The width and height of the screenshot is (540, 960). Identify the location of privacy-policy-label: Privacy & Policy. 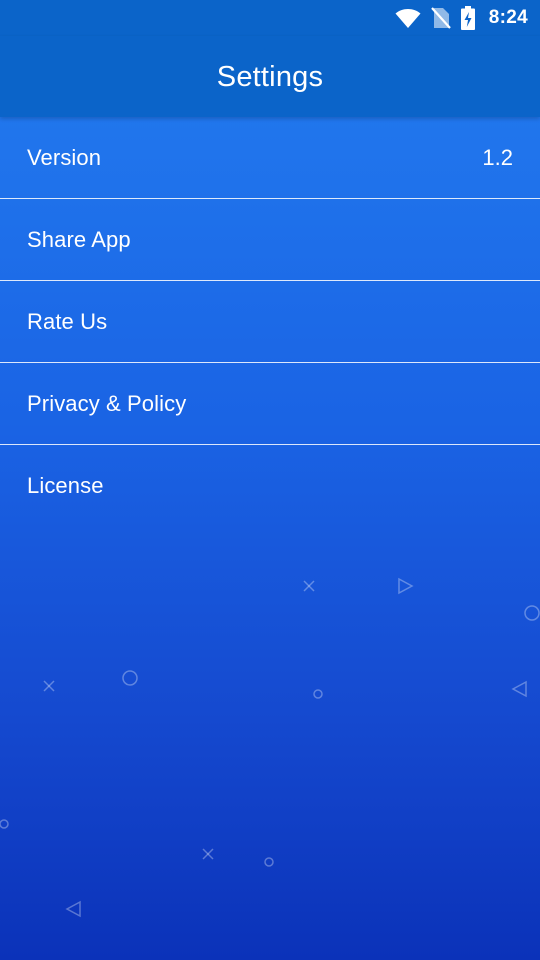
(107, 403).